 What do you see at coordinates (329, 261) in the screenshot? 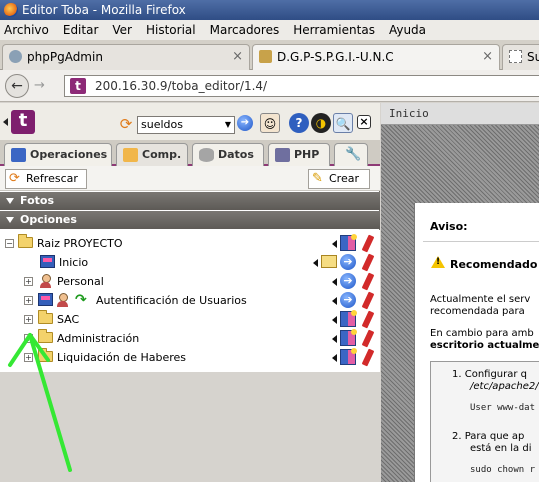
I see `open-folder-icon` at bounding box center [329, 261].